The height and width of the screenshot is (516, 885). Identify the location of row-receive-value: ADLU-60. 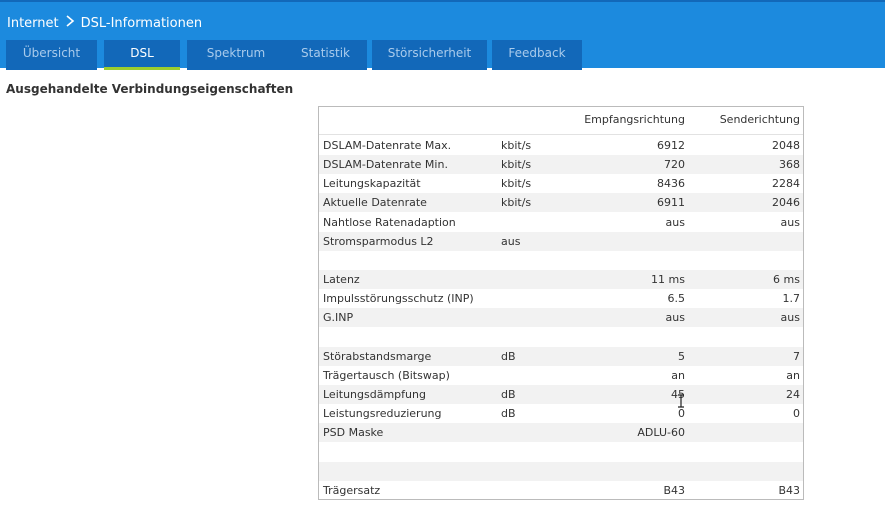
(661, 433).